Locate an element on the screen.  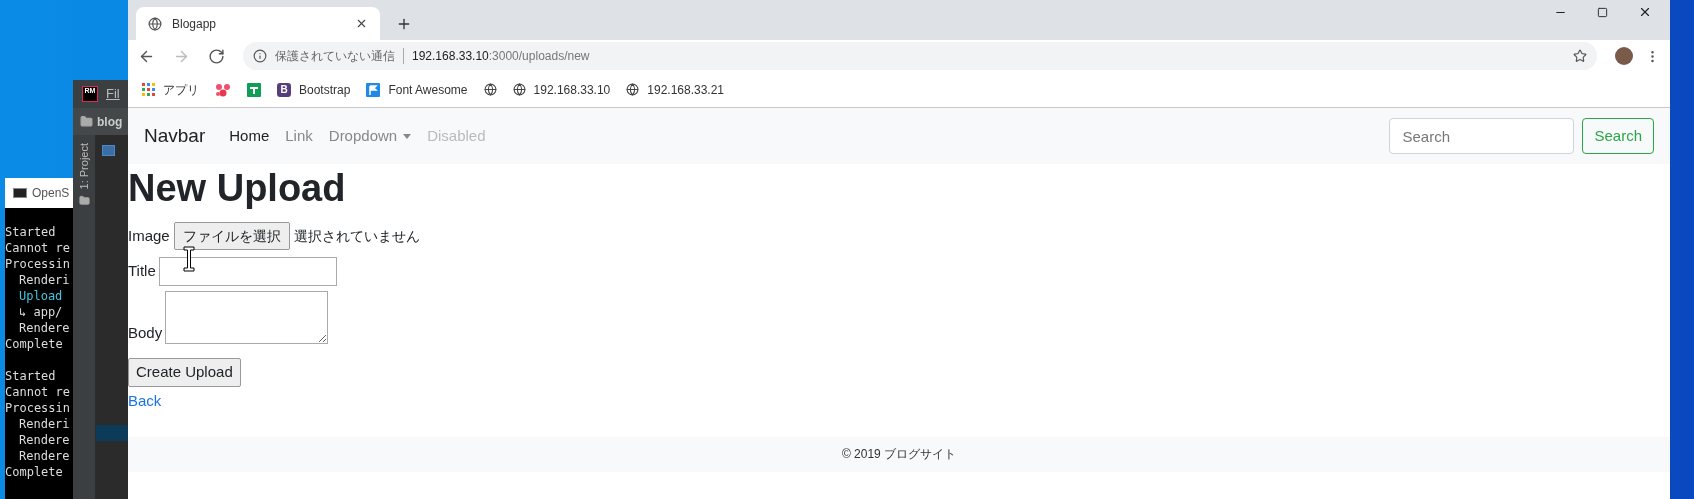
caret-icon is located at coordinates (407, 136).